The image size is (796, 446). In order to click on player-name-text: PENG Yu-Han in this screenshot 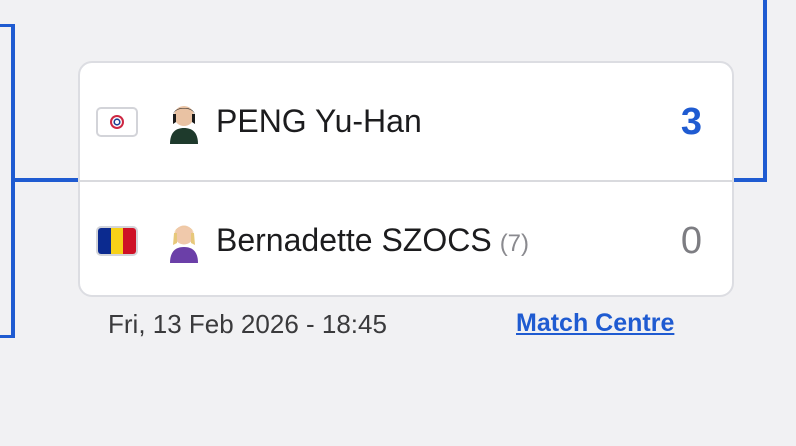, I will do `click(319, 121)`.